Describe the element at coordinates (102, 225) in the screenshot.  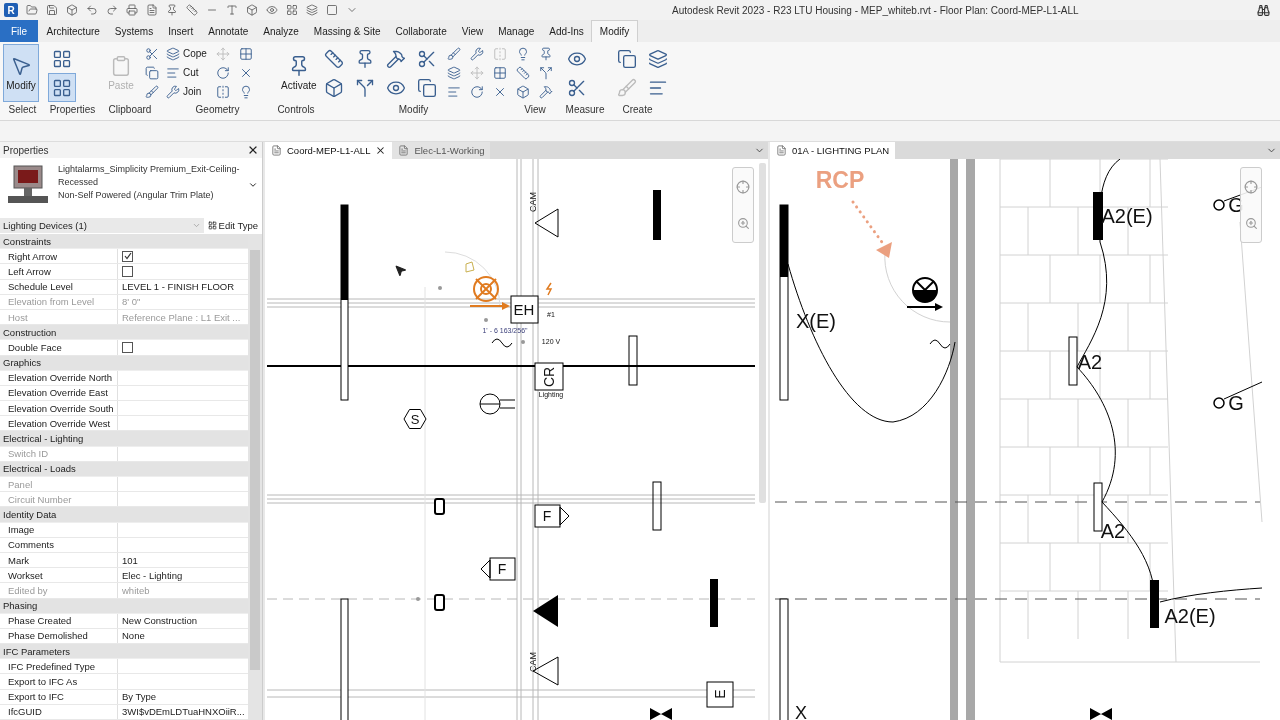
I see `instance-filter-dropdown: Lighting Devices (1)` at that location.